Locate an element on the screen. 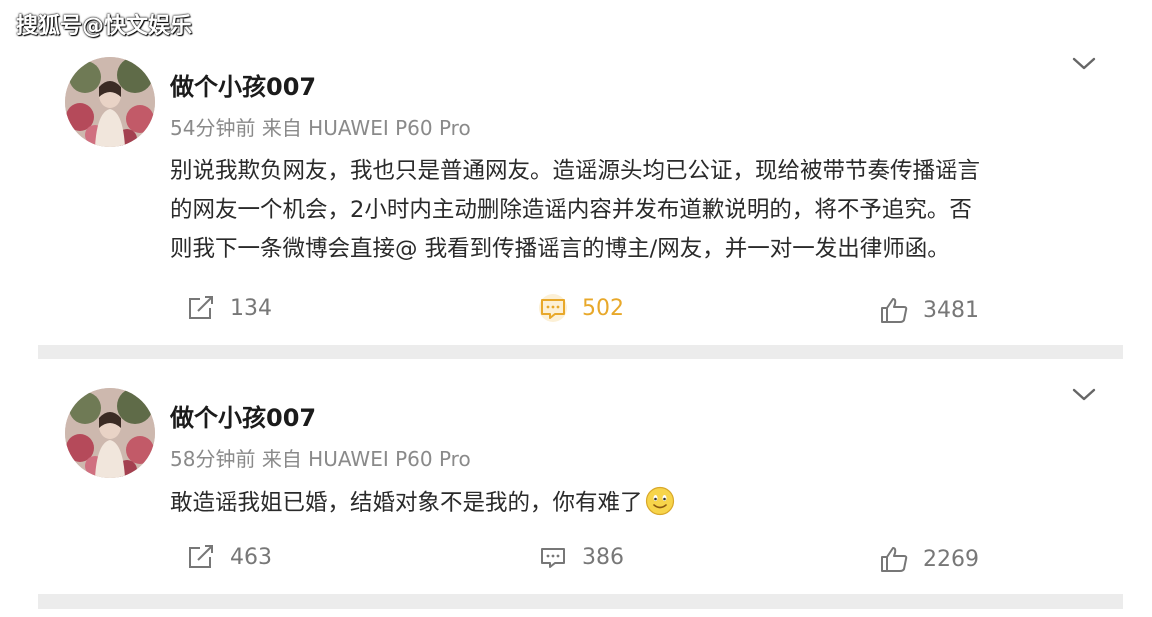 This screenshot has height=617, width=1152. comment-count: 502 is located at coordinates (603, 308).